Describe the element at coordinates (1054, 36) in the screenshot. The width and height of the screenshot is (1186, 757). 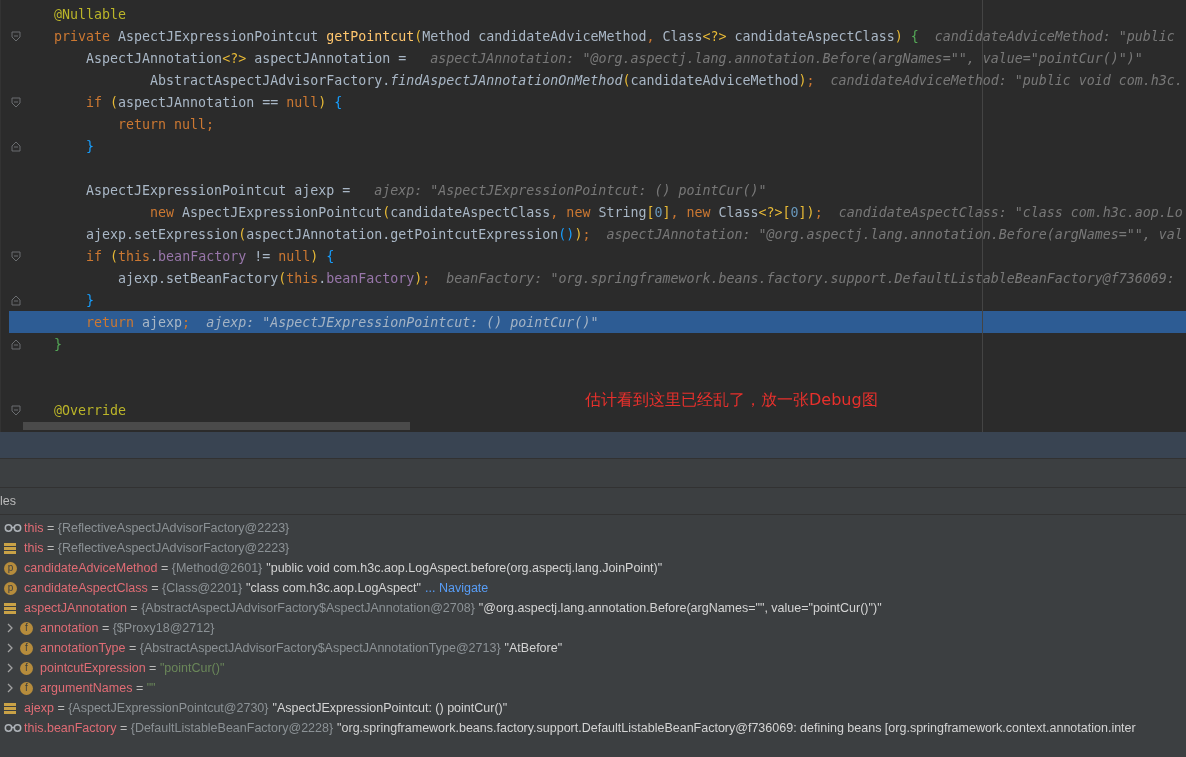
I see `debug-hint: candidateAdviceMethod: "public` at that location.